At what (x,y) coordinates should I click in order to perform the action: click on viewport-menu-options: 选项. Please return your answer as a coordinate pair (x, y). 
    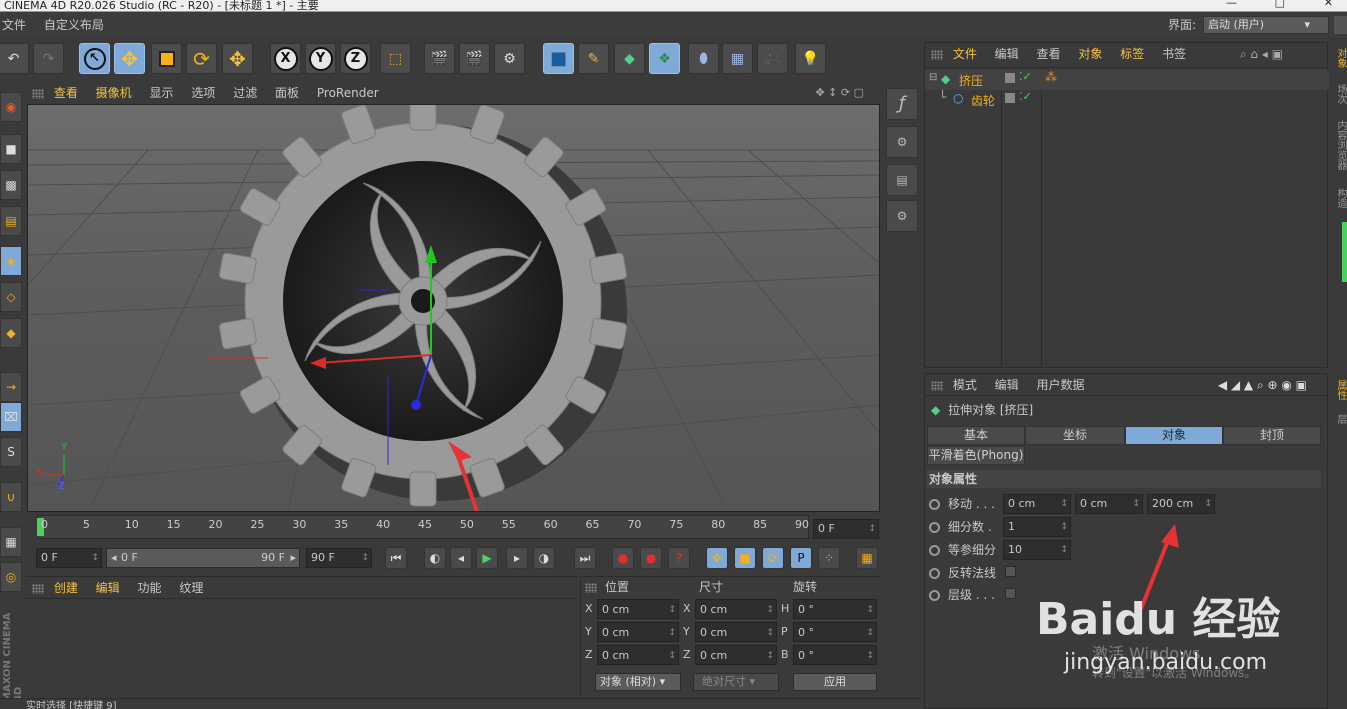
    Looking at the image, I should click on (203, 93).